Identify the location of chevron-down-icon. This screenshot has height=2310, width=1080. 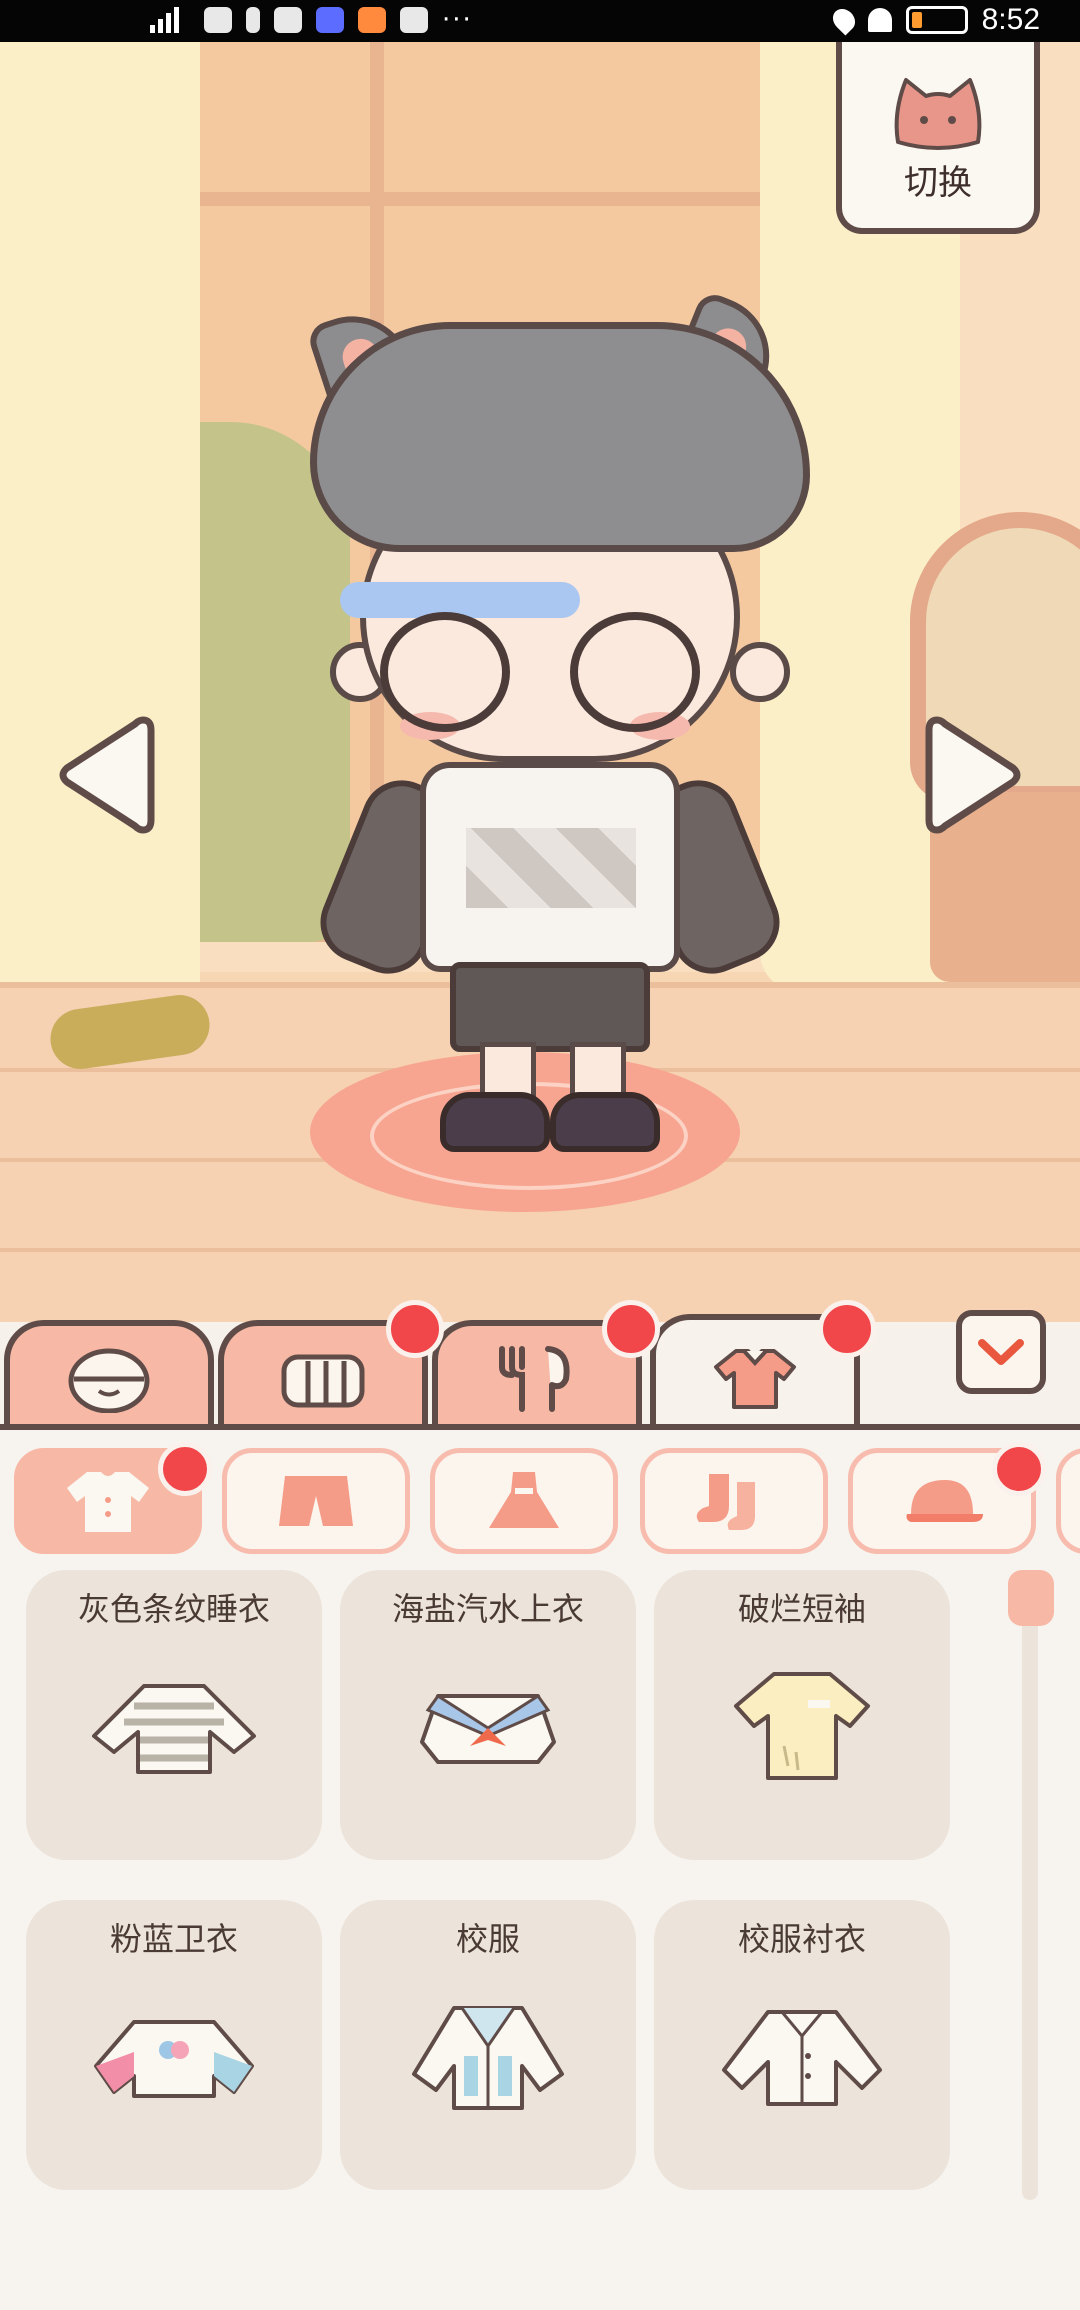
(1001, 1352).